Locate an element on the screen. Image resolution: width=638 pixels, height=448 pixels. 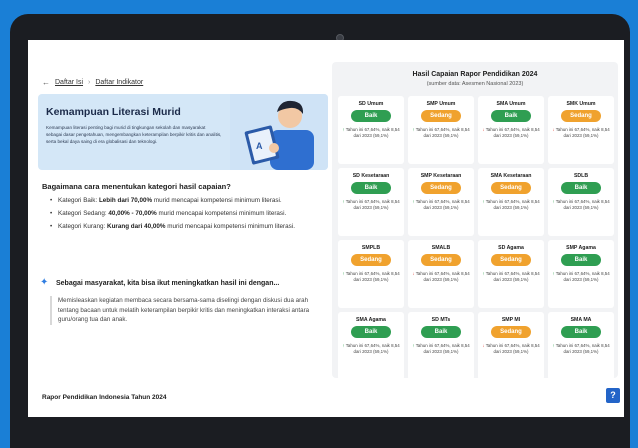
result-card-name: SD Agama is located at coordinates (511, 248).